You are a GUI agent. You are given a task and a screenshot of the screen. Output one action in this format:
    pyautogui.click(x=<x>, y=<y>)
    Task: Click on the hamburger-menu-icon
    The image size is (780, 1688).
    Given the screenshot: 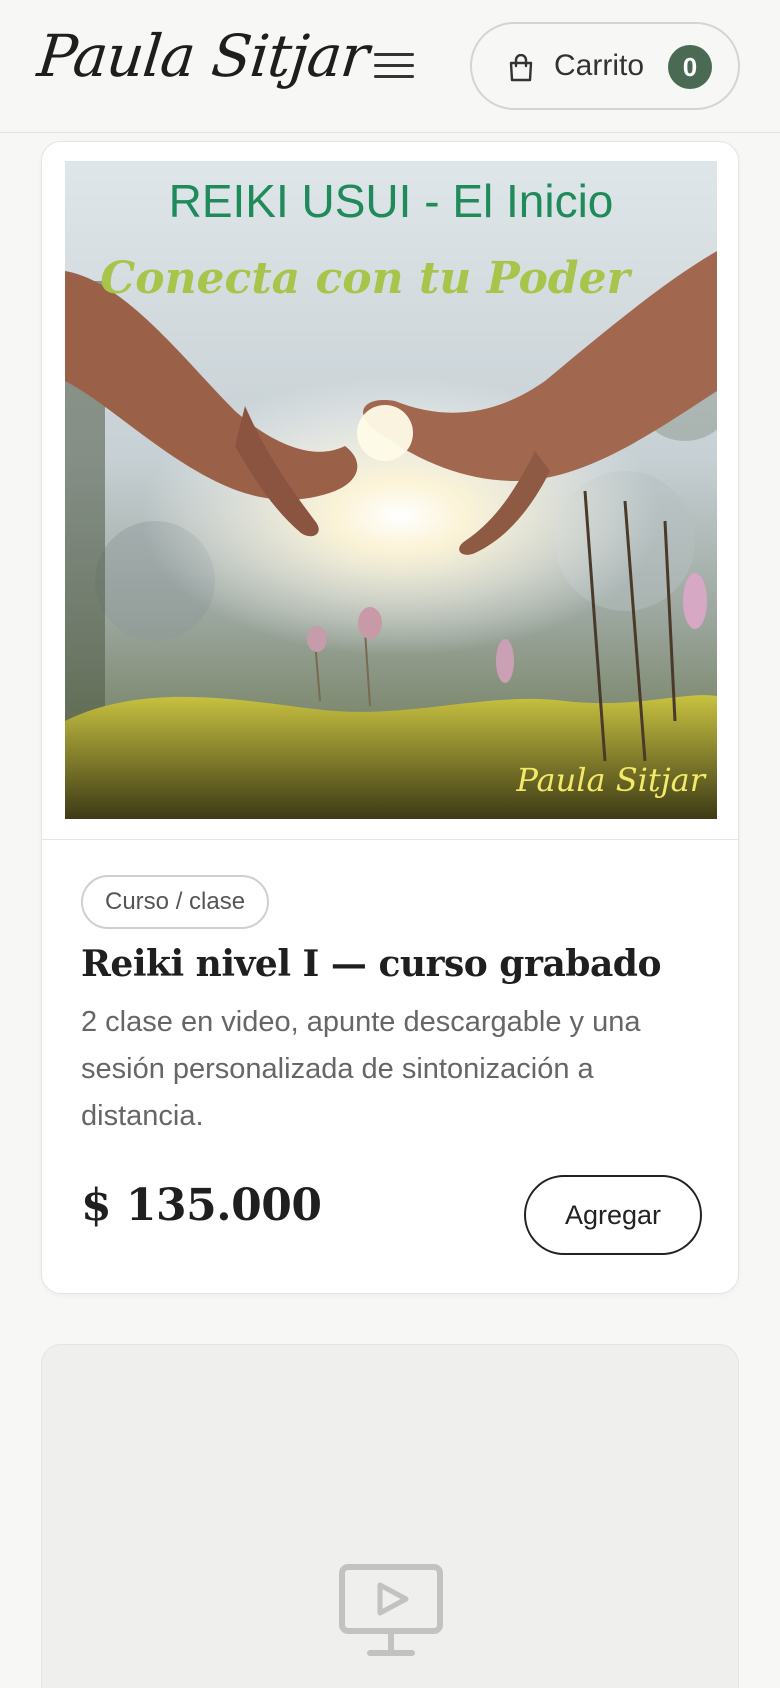 What is the action you would take?
    pyautogui.click(x=394, y=66)
    